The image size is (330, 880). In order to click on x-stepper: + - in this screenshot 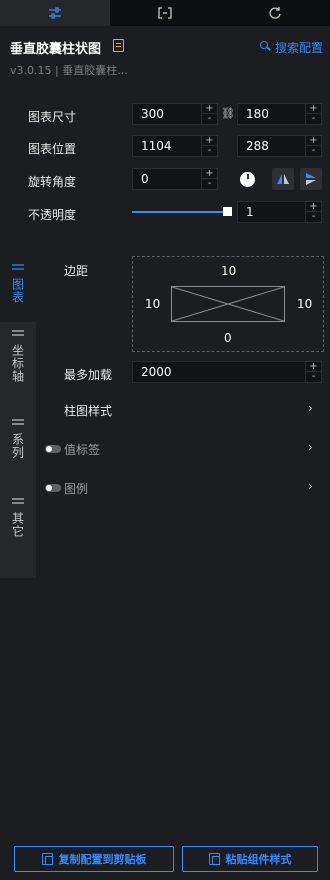, I will do `click(210, 146)`.